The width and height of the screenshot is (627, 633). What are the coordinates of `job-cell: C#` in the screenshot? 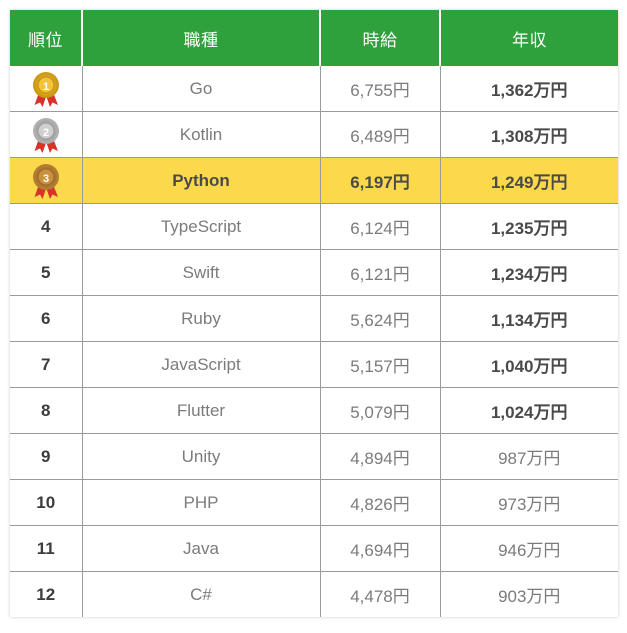 It's located at (201, 594).